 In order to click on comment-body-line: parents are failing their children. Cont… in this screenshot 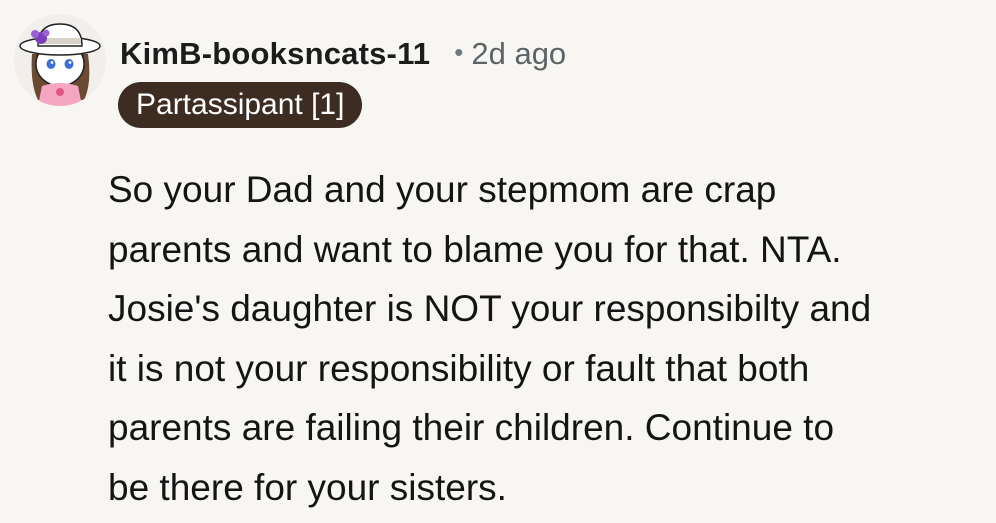, I will do `click(471, 427)`.